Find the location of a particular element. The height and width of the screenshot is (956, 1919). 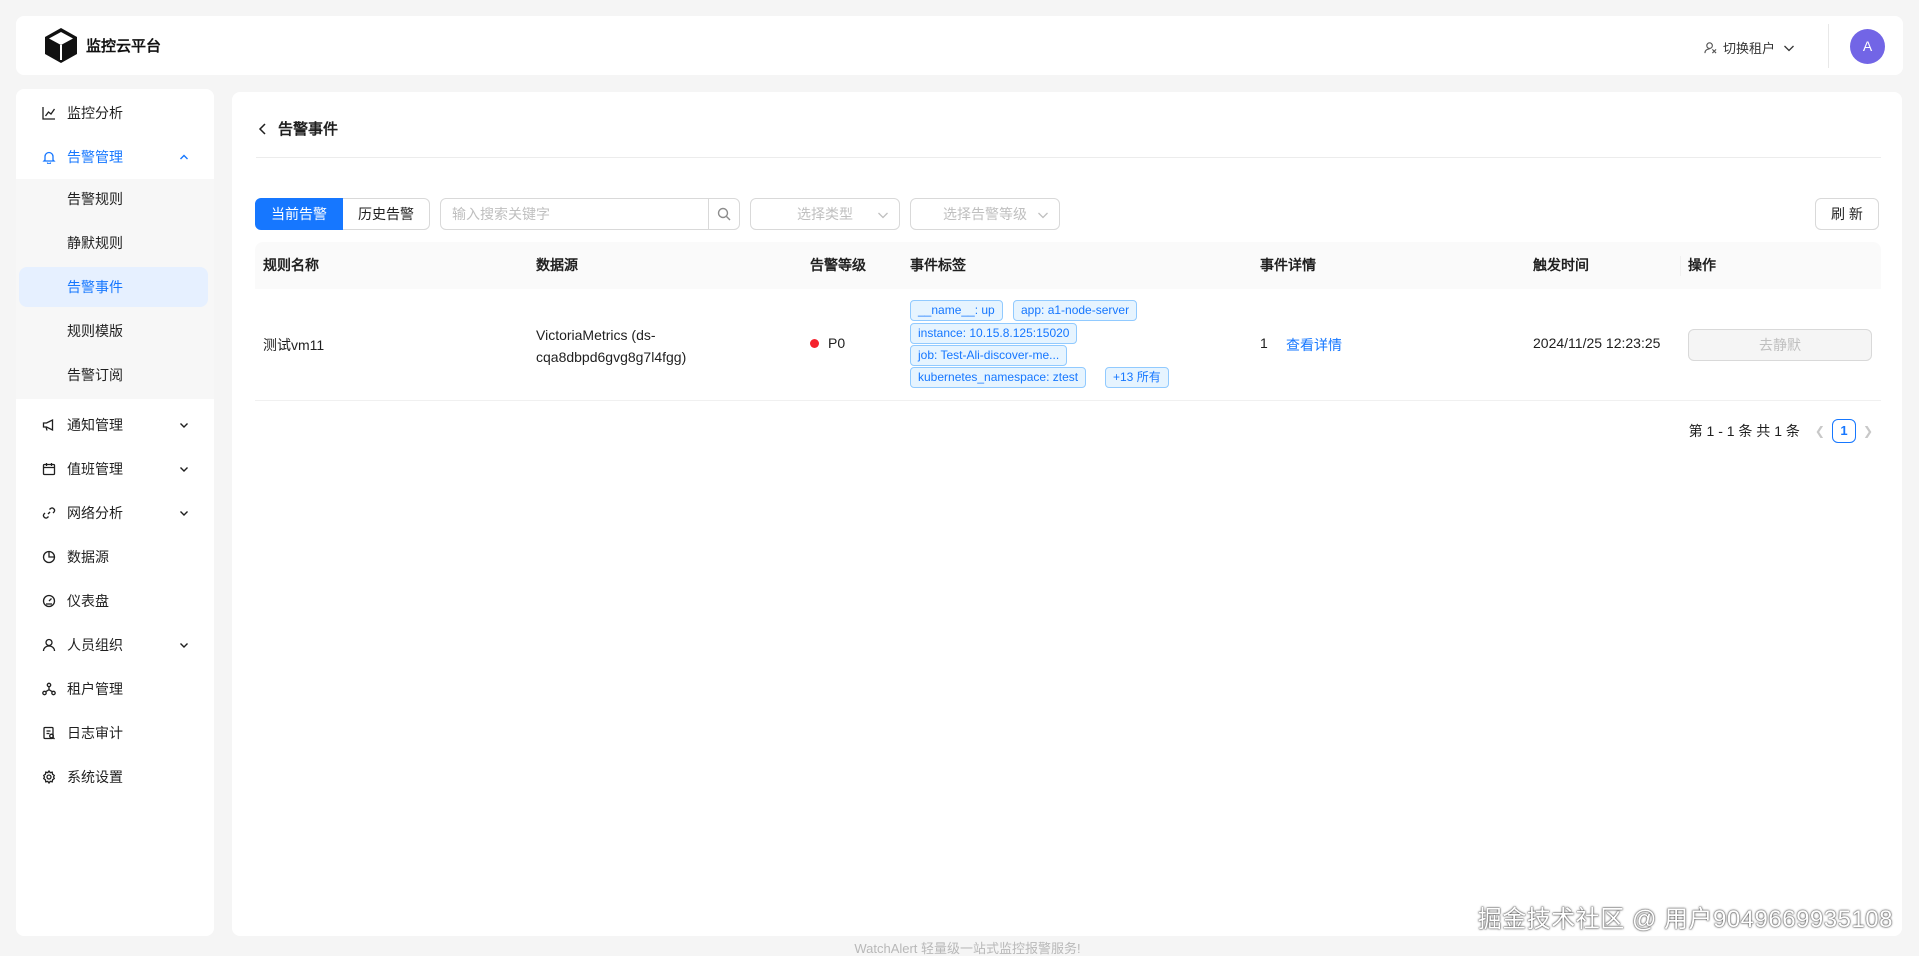

prev-page-icon: ❮ is located at coordinates (1820, 431).